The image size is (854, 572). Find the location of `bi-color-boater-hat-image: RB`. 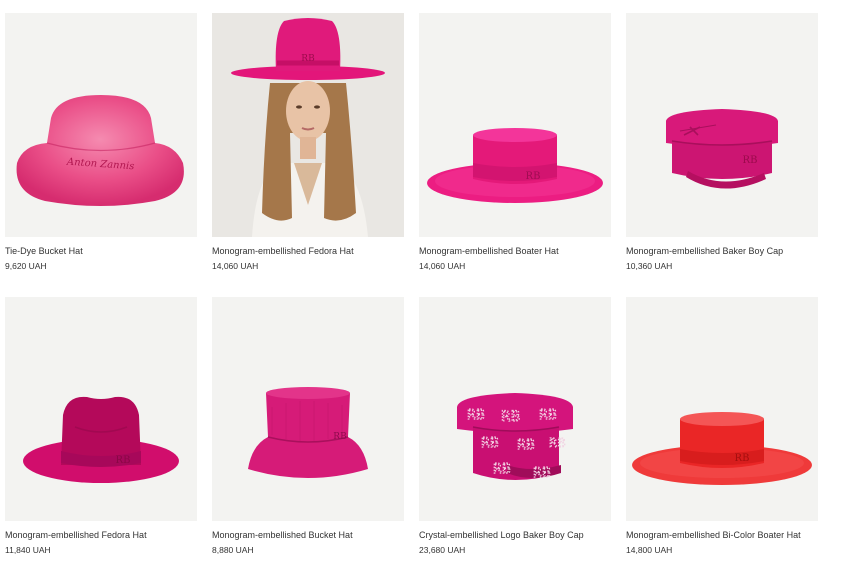

bi-color-boater-hat-image: RB is located at coordinates (722, 409).